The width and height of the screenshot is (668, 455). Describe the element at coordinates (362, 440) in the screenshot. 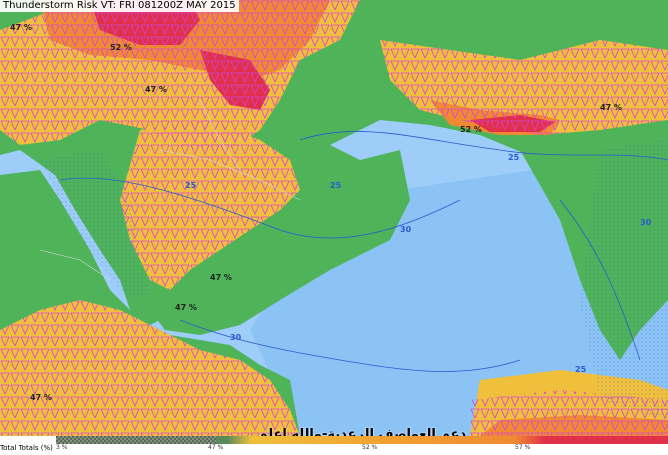

I see `legend-color-bar` at that location.